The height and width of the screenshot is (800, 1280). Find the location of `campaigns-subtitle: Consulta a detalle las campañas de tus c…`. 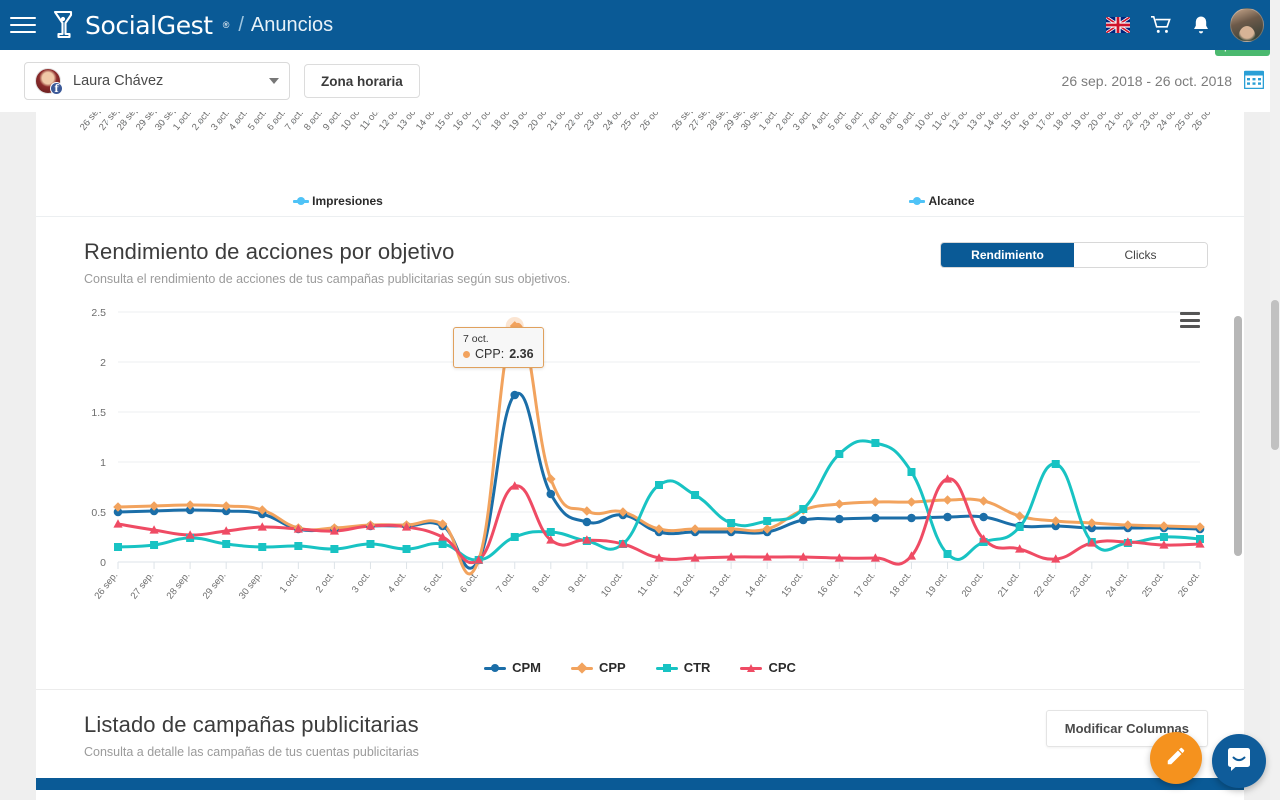

campaigns-subtitle: Consulta a detalle las campañas de tus c… is located at coordinates (251, 752).